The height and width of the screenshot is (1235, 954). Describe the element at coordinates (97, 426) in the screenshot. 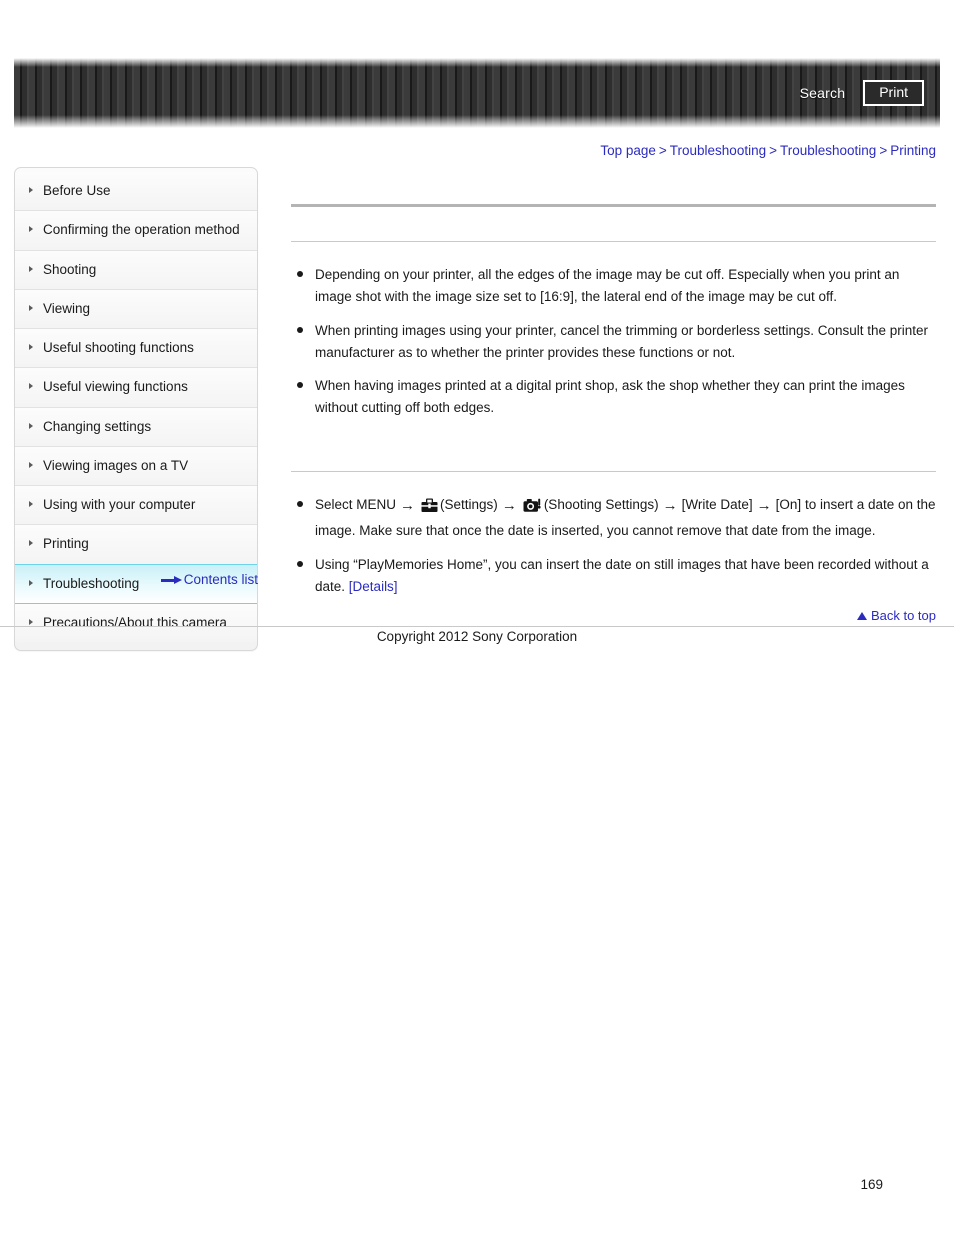

I see `sidebar-item-label: Changing settings` at that location.